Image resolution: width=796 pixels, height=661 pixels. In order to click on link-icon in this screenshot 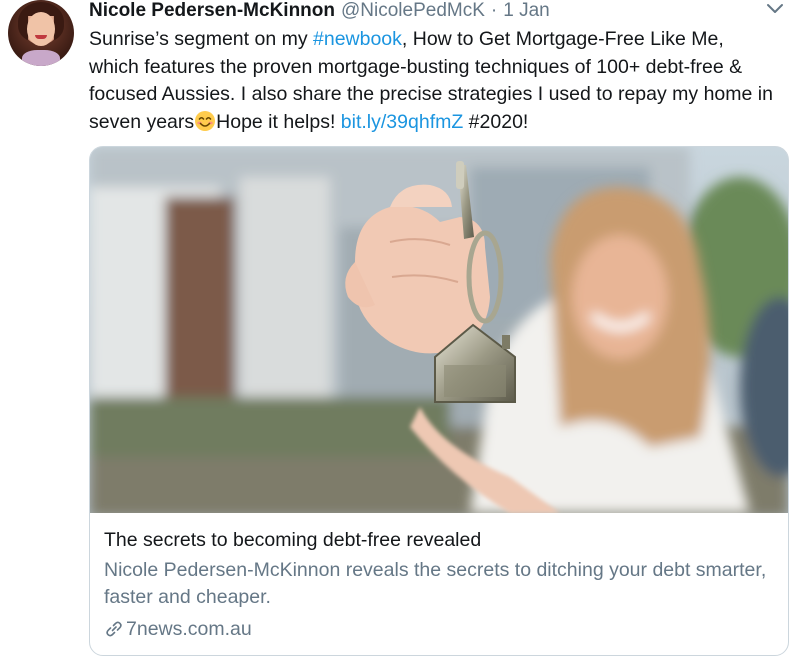, I will do `click(114, 629)`.